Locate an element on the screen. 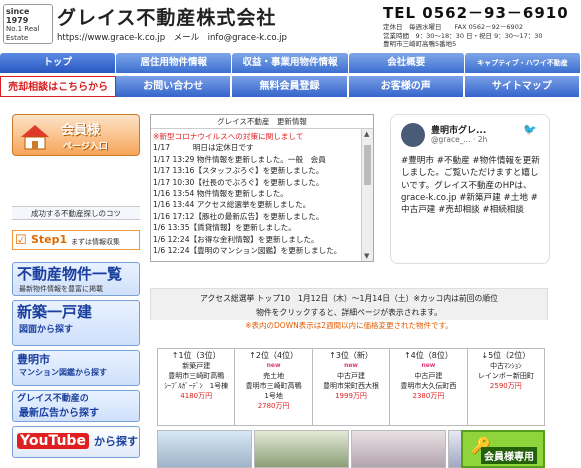  nav-free-register: 無料会員登録 is located at coordinates (290, 86).